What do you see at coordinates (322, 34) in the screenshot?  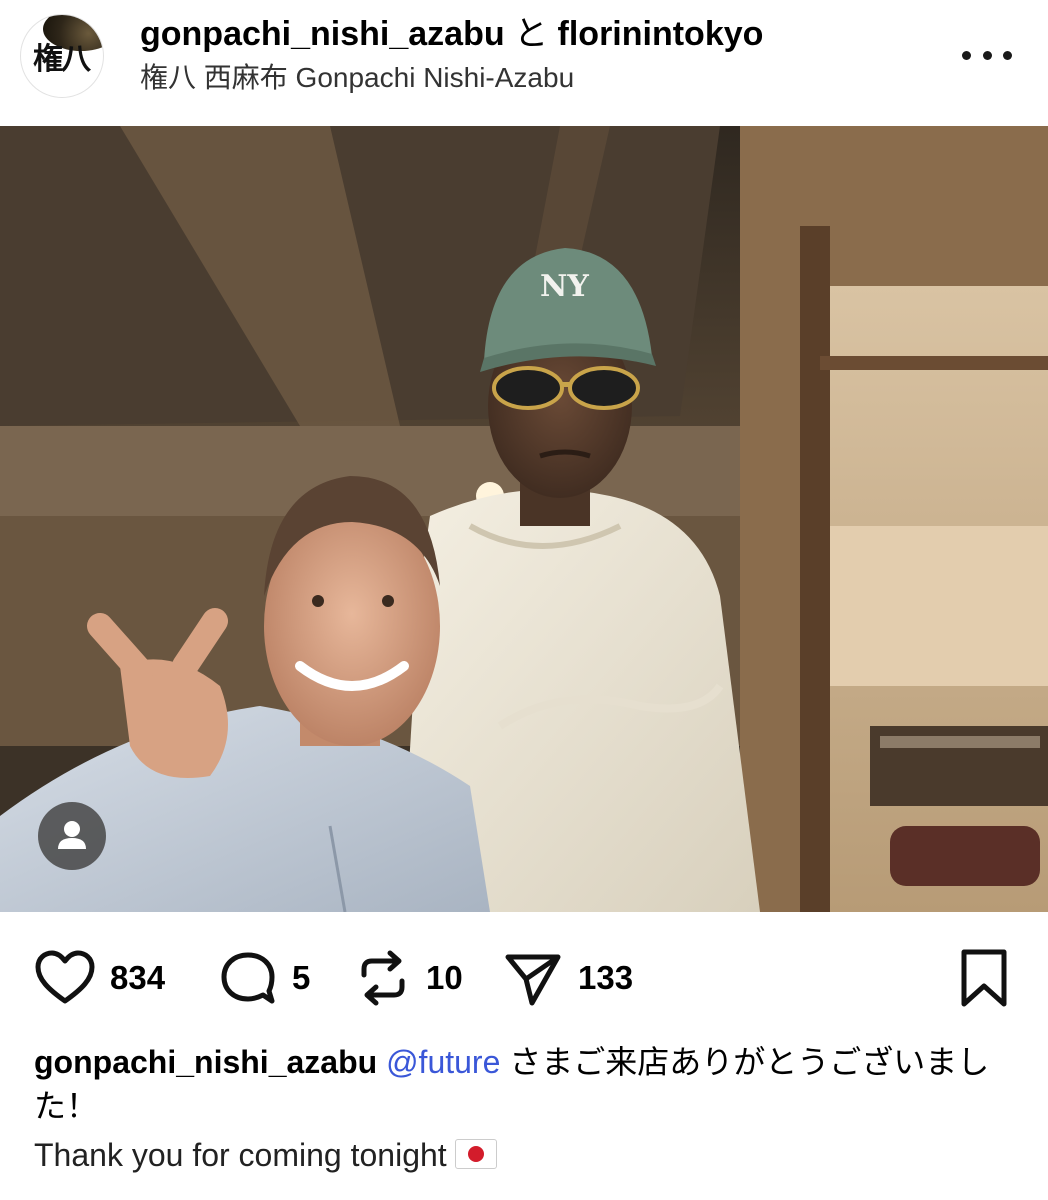 I see `account-username: gonpachi_nishi_azabu` at bounding box center [322, 34].